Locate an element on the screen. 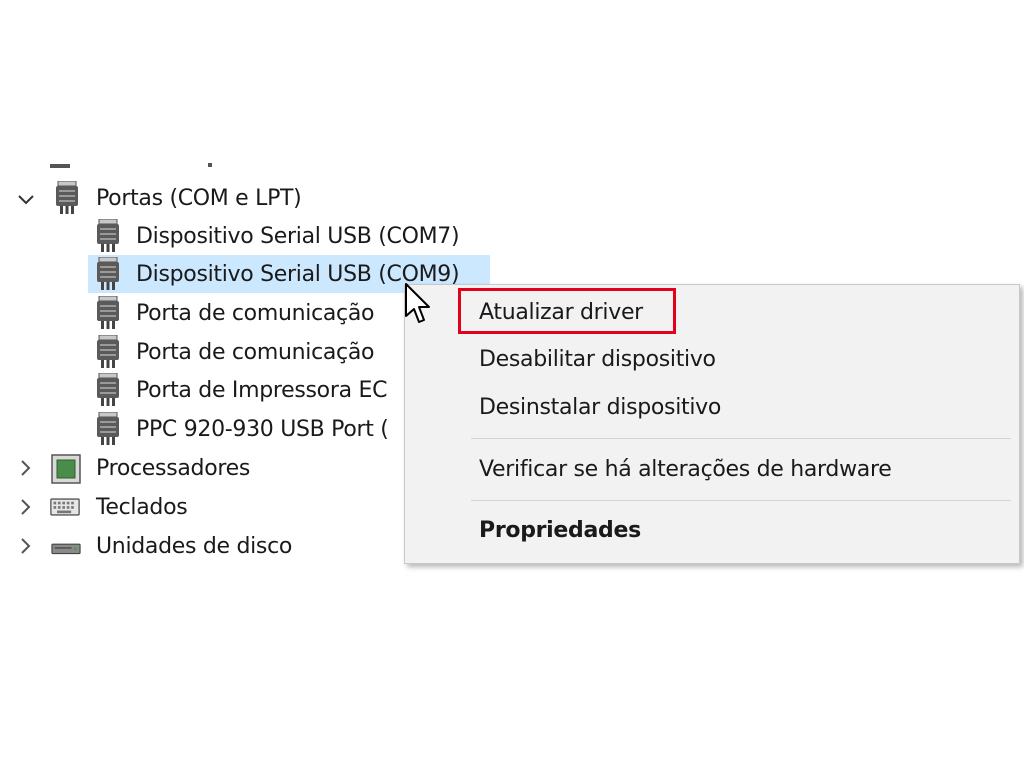 This screenshot has height=768, width=1024. menu-item-disable-device: Desabilitar dispositivo is located at coordinates (597, 359).